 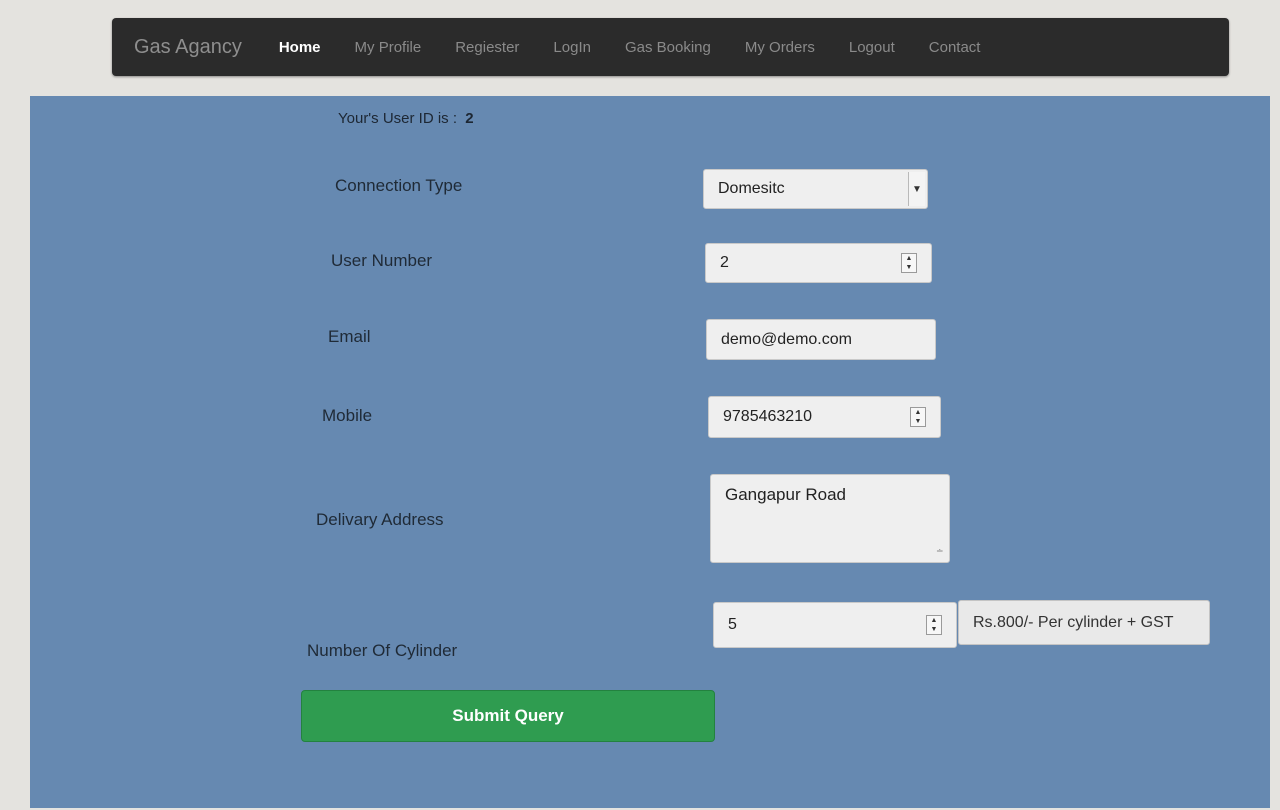 I want to click on price-note-addon: Rs.800/- Per cylinder + GST, so click(x=1084, y=622).